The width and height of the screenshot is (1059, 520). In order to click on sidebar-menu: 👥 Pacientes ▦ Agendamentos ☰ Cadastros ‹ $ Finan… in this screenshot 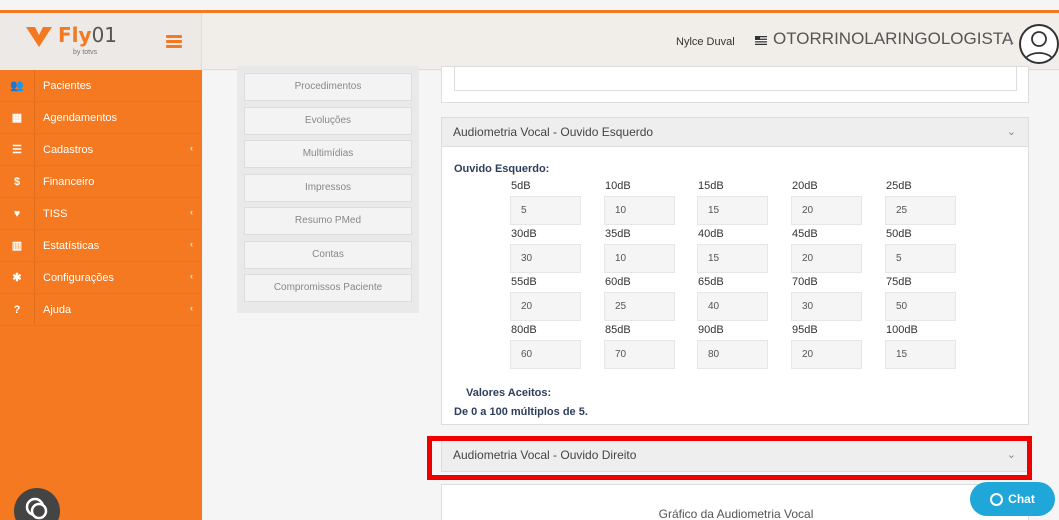, I will do `click(101, 198)`.